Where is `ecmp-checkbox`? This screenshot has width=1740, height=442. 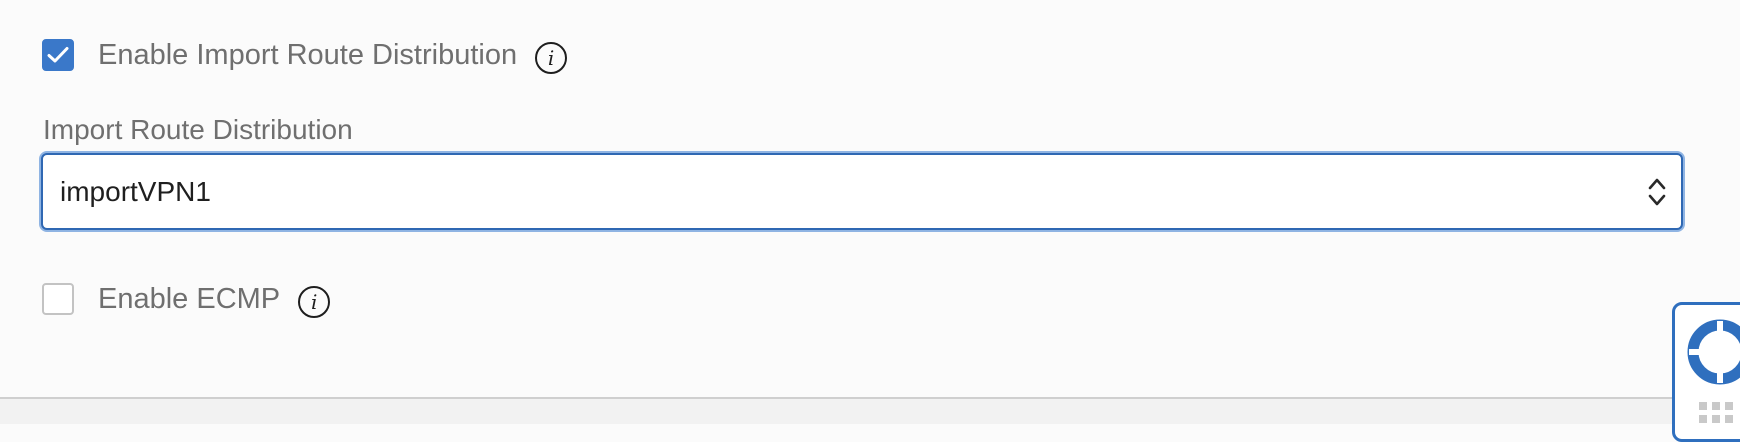
ecmp-checkbox is located at coordinates (58, 299).